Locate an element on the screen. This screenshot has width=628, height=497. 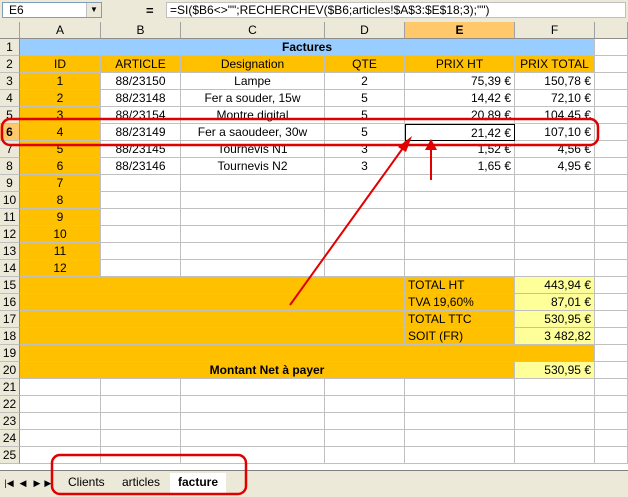
row-header: 22 is located at coordinates (10, 404).